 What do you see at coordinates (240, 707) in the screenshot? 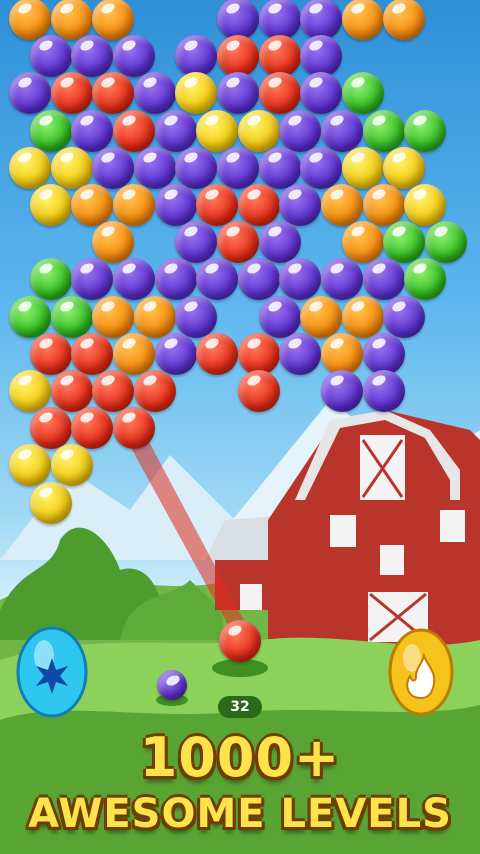
I see `moves-left-counter: 32` at bounding box center [240, 707].